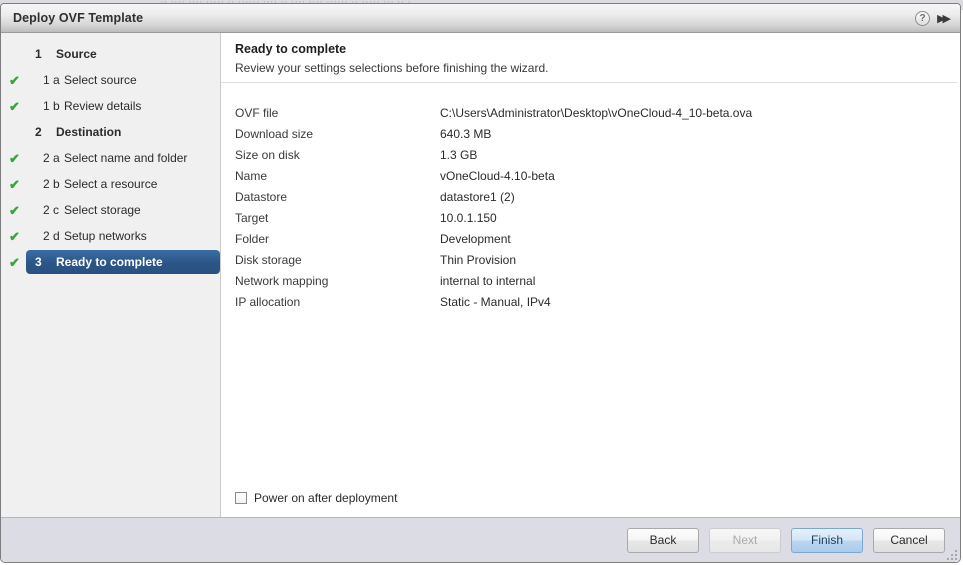  What do you see at coordinates (241, 498) in the screenshot?
I see `checkbox-icon` at bounding box center [241, 498].